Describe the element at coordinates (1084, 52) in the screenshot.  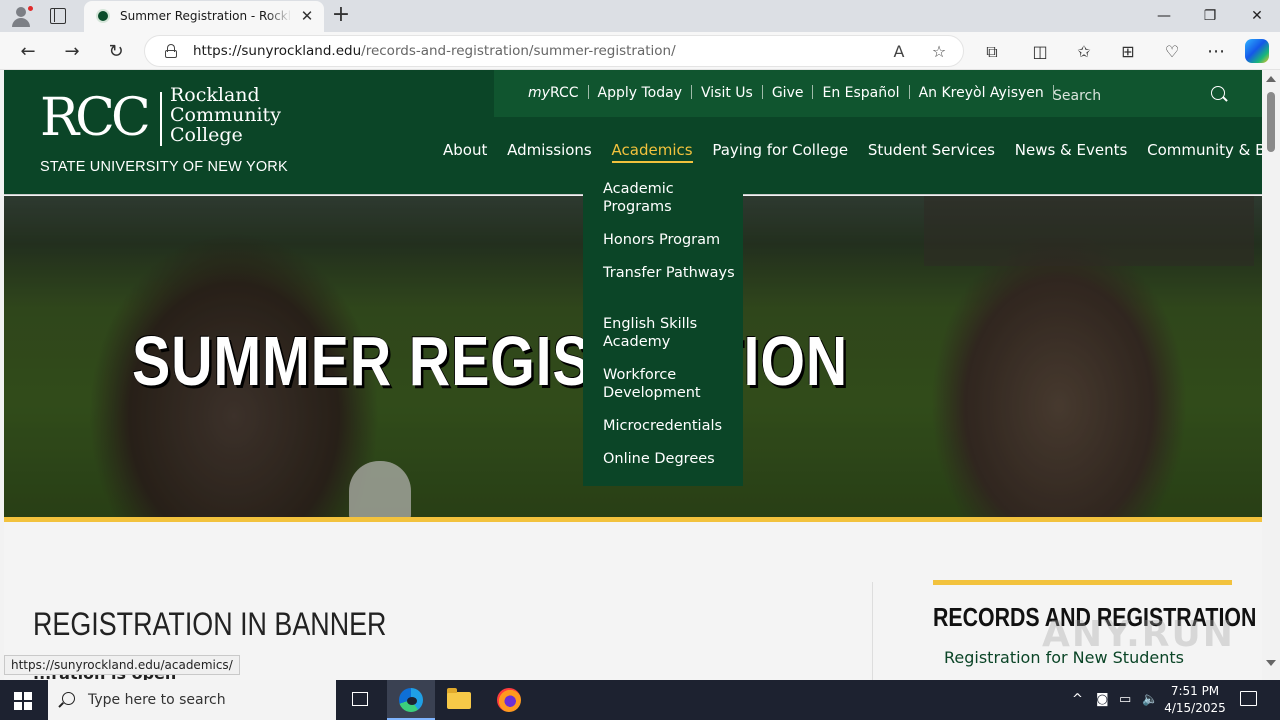
I see `favorites-icon: ✩` at that location.